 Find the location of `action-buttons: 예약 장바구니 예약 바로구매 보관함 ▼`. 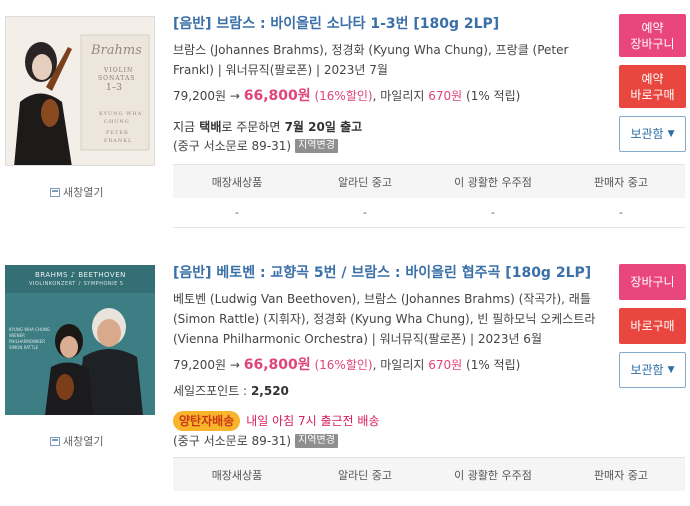

action-buttons: 예약 장바구니 예약 바로구매 보관함 ▼ is located at coordinates (652, 87).